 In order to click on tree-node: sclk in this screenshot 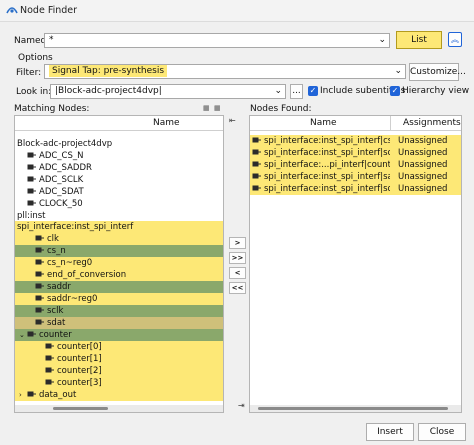, I will do `click(119, 311)`.